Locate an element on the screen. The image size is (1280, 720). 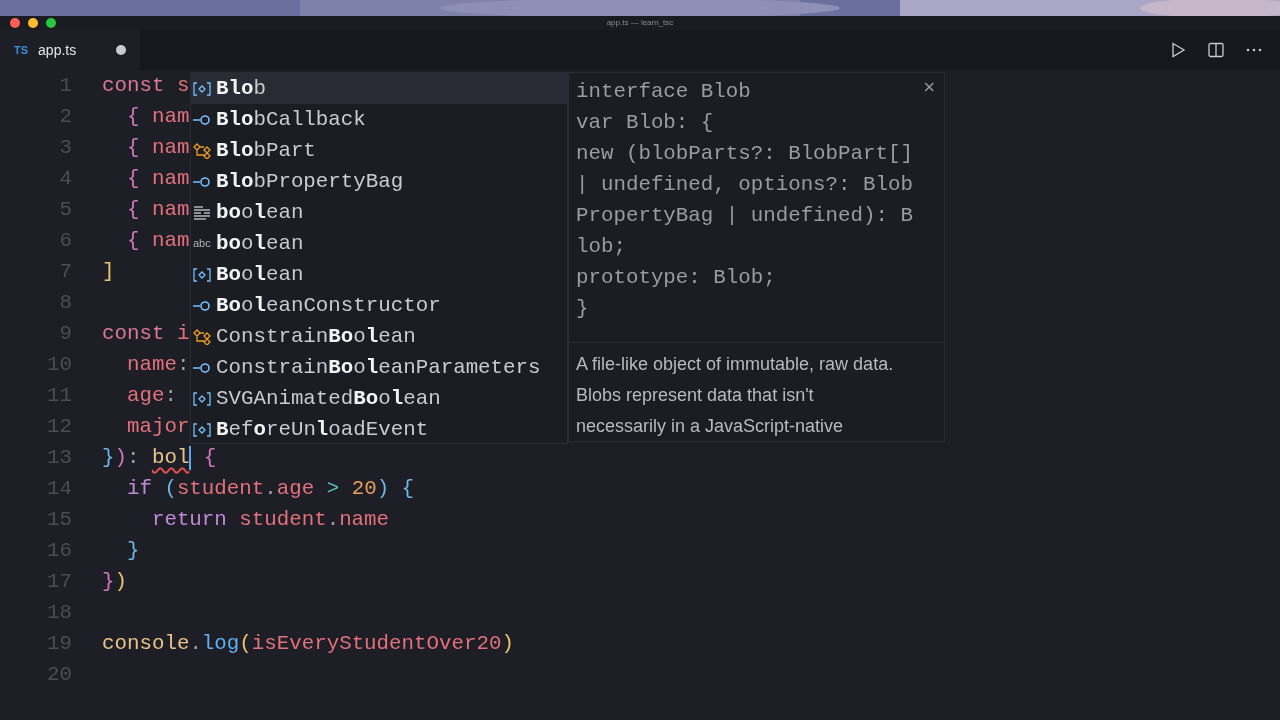
code-token: > is located at coordinates (333, 488).